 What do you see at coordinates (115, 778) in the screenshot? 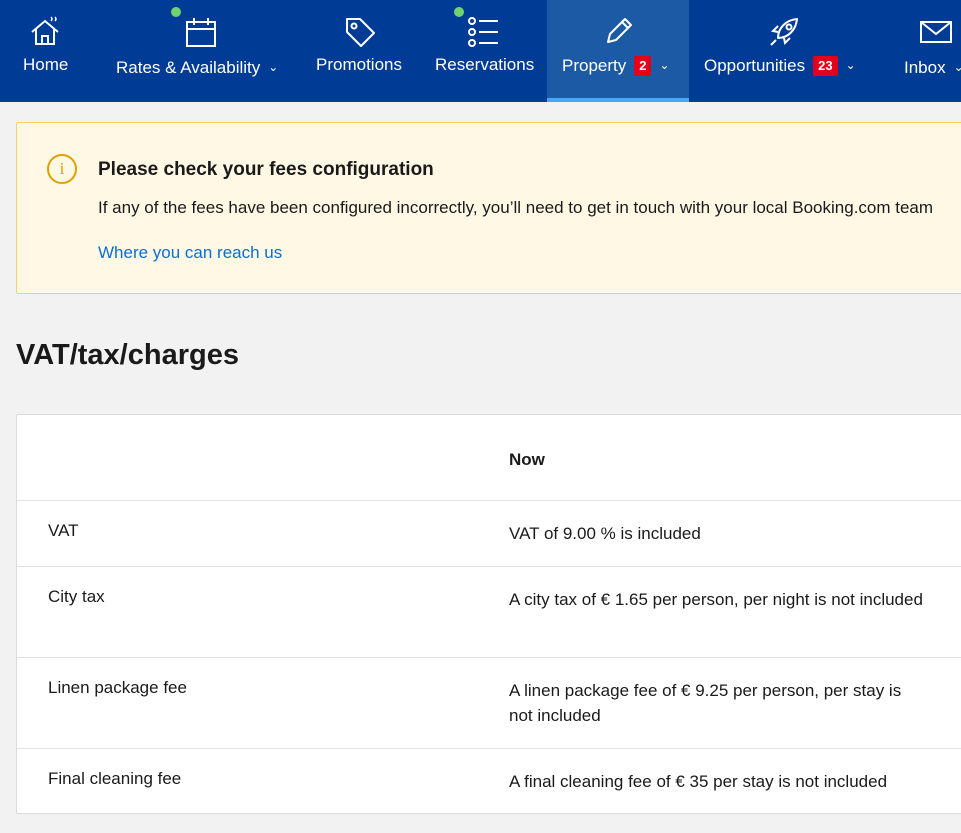
I see `charge-name: Final cleaning fee` at bounding box center [115, 778].